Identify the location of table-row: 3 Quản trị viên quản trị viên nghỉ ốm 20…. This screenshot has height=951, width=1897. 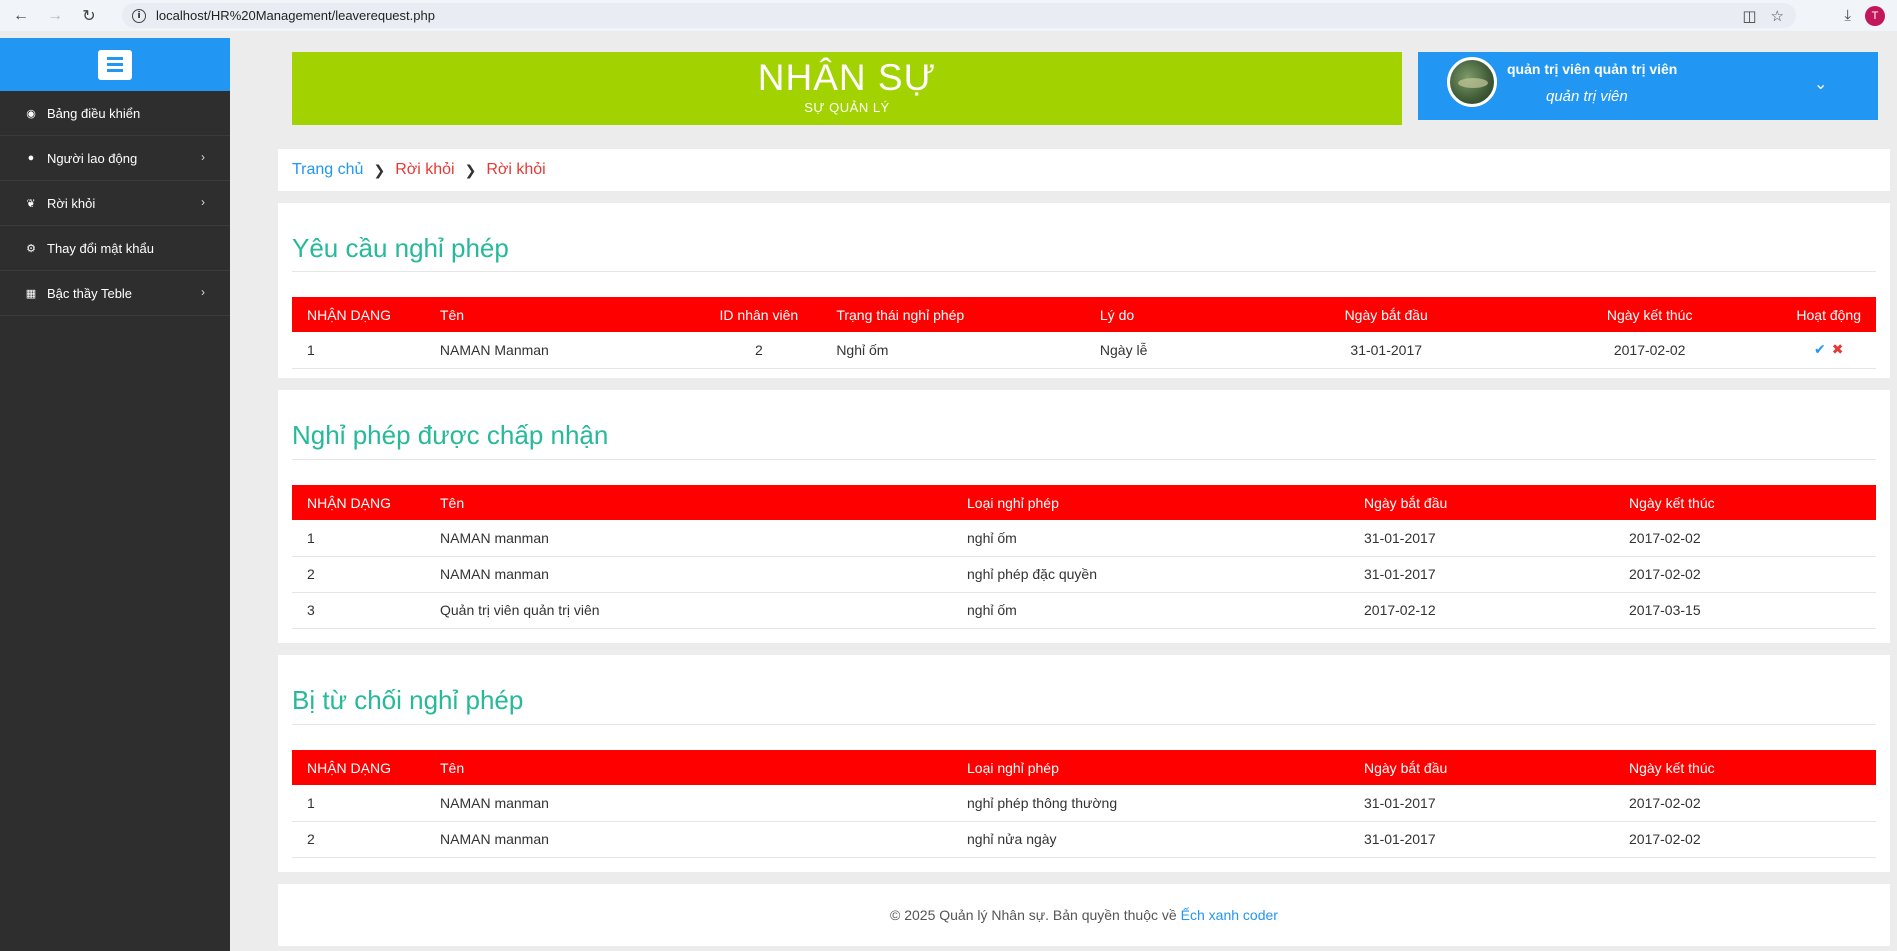
(1084, 610).